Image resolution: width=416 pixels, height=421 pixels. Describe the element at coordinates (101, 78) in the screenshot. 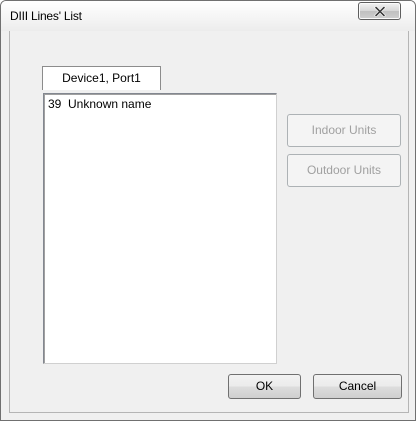

I see `tab-device1-port1: Device1, Port1` at that location.